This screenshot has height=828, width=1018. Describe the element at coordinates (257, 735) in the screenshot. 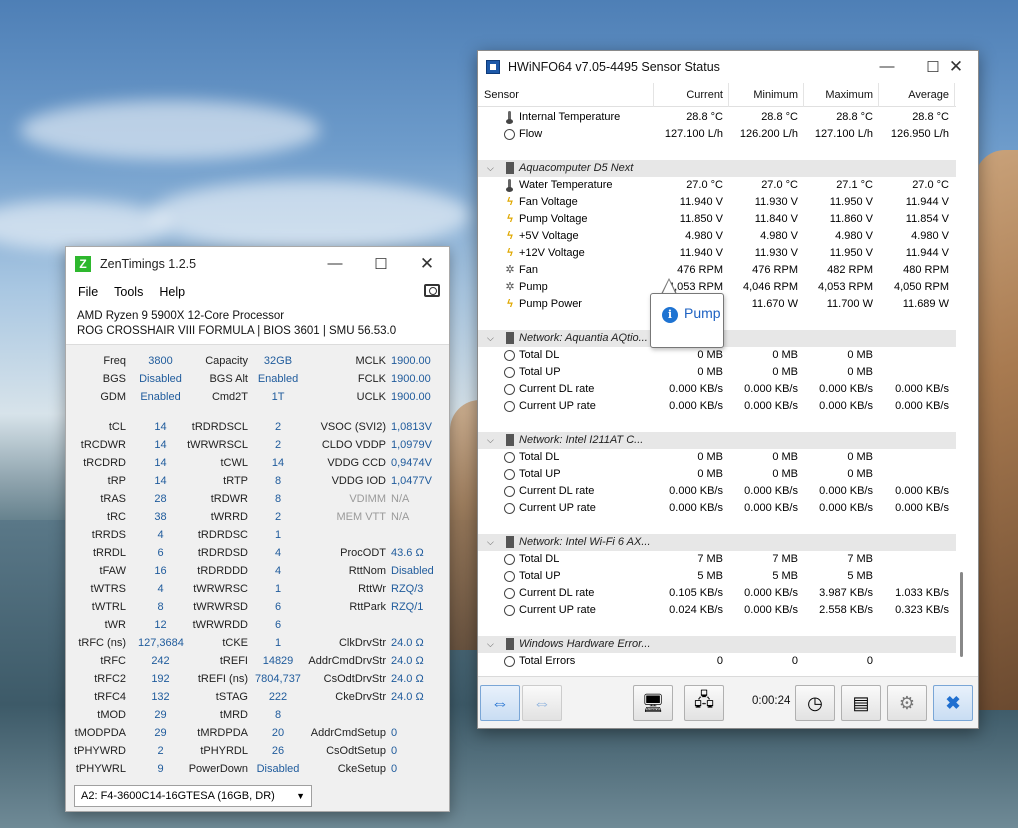

I see `timing-row: tMODPDA 29 tMRDPDA 20 AddrCmdSetup 0` at that location.